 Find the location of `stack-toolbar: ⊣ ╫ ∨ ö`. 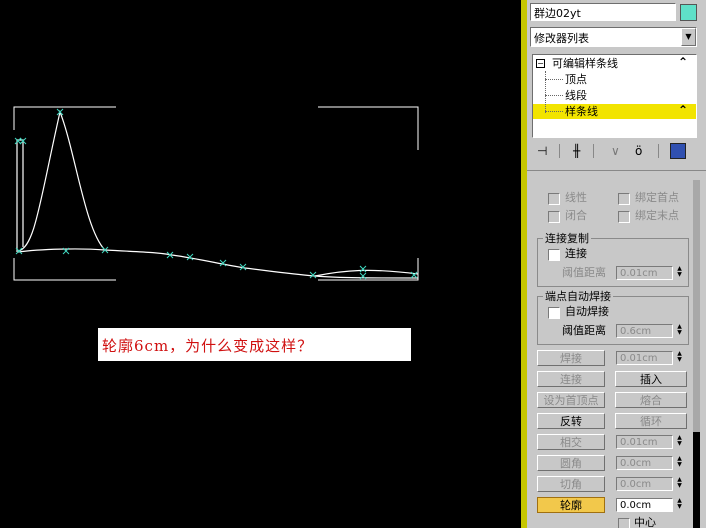

stack-toolbar: ⊣ ╫ ∨ ö is located at coordinates (616, 152).